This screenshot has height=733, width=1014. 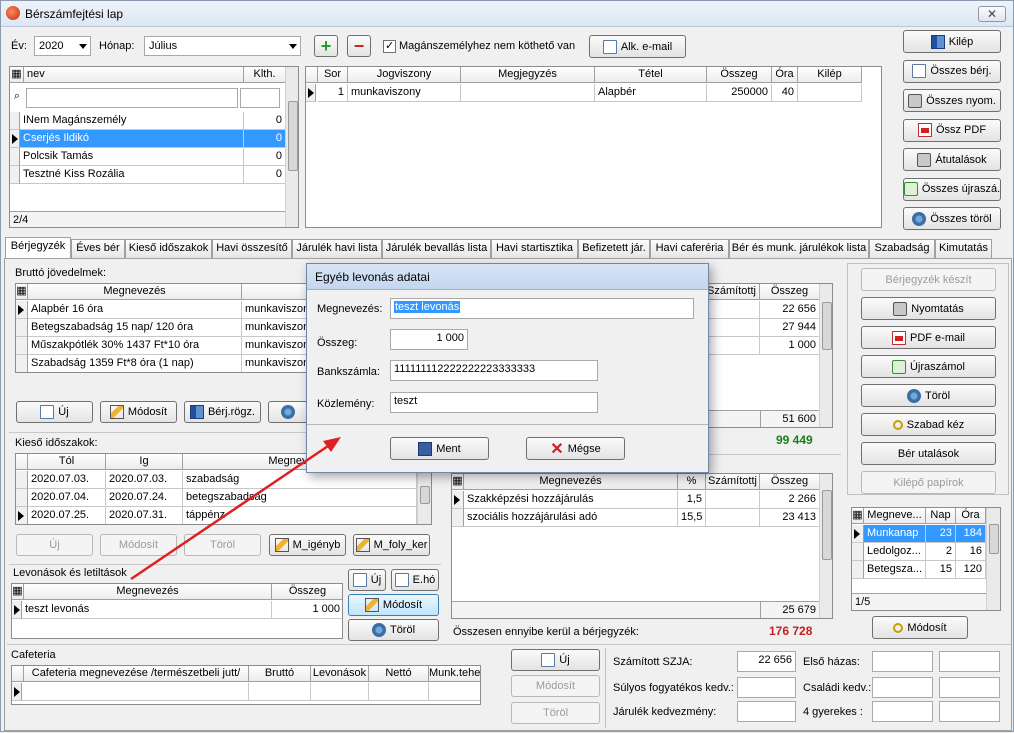 What do you see at coordinates (332, 444) in the screenshot?
I see `arrow-head` at bounding box center [332, 444].